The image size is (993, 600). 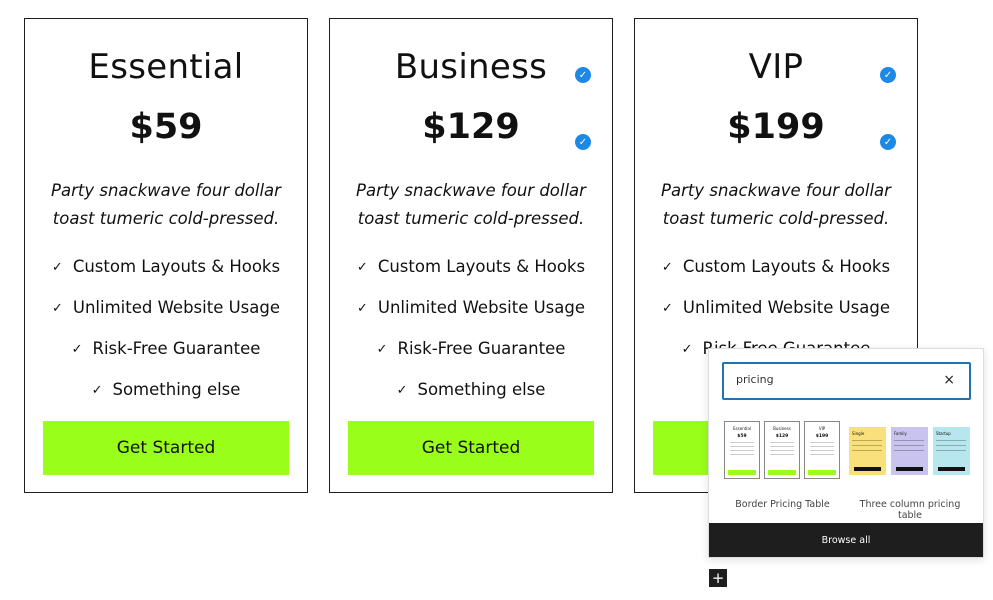 I want to click on pattern-preview-three-column-pricing-table: Single Family Startup, so click(x=910, y=451).